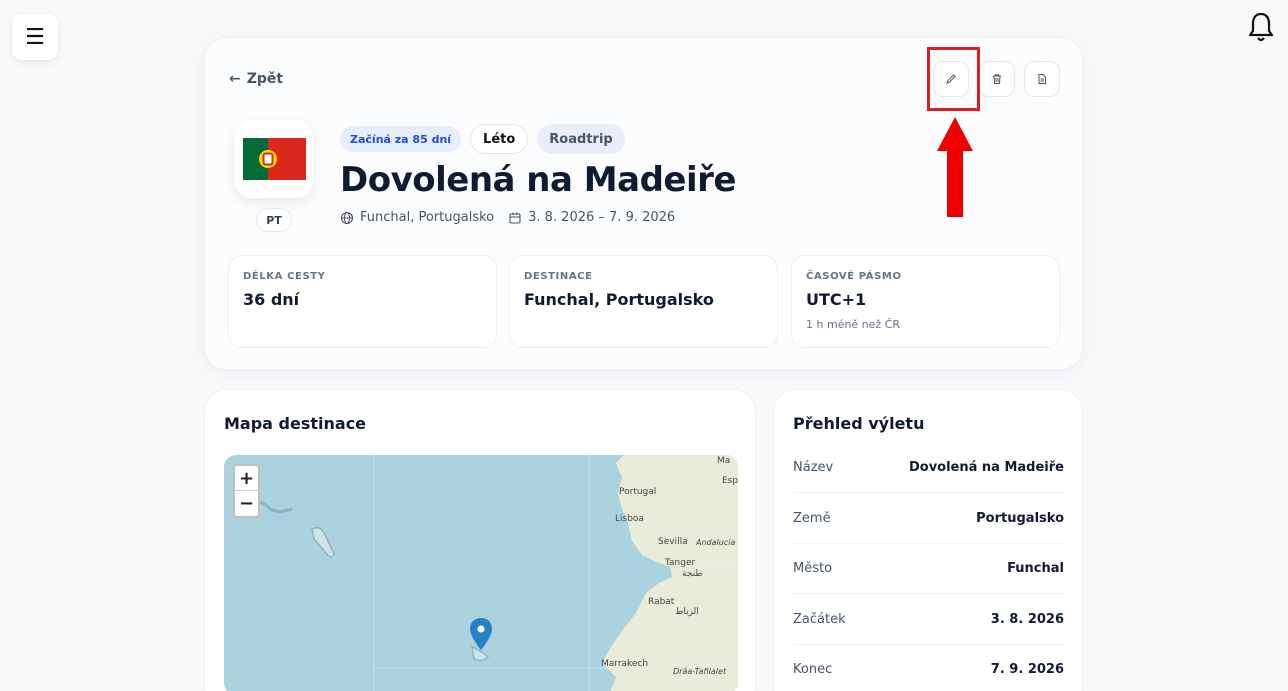 This screenshot has width=1288, height=691. Describe the element at coordinates (854, 276) in the screenshot. I see `stat-label: ČASOVÉ PÁSMO` at that location.